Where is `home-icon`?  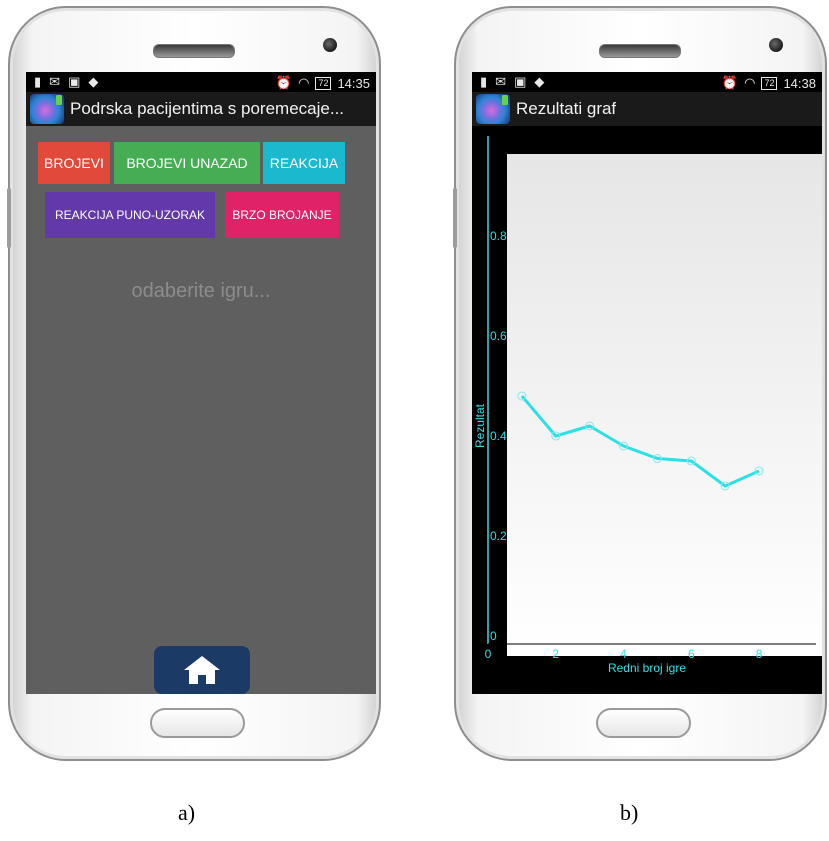
home-icon is located at coordinates (202, 670).